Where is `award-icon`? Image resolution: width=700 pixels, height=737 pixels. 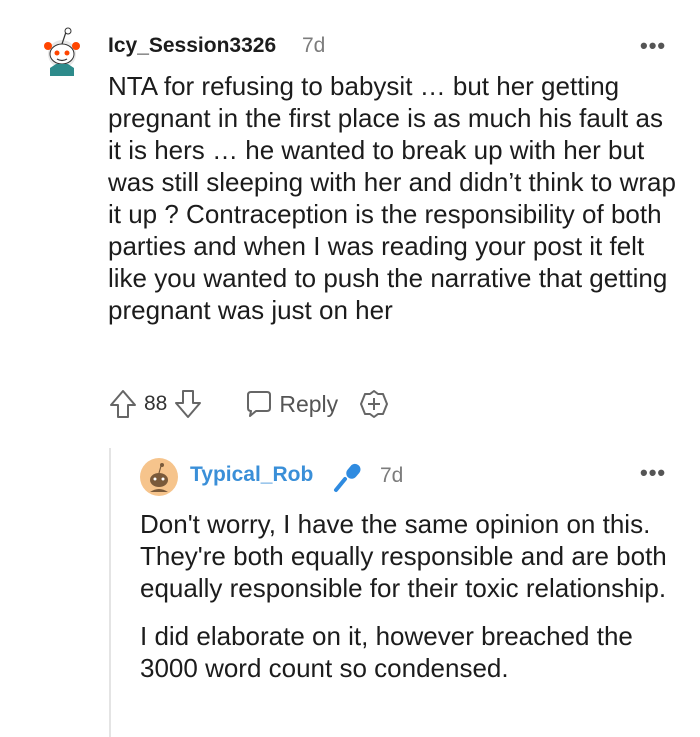
award-icon is located at coordinates (374, 404).